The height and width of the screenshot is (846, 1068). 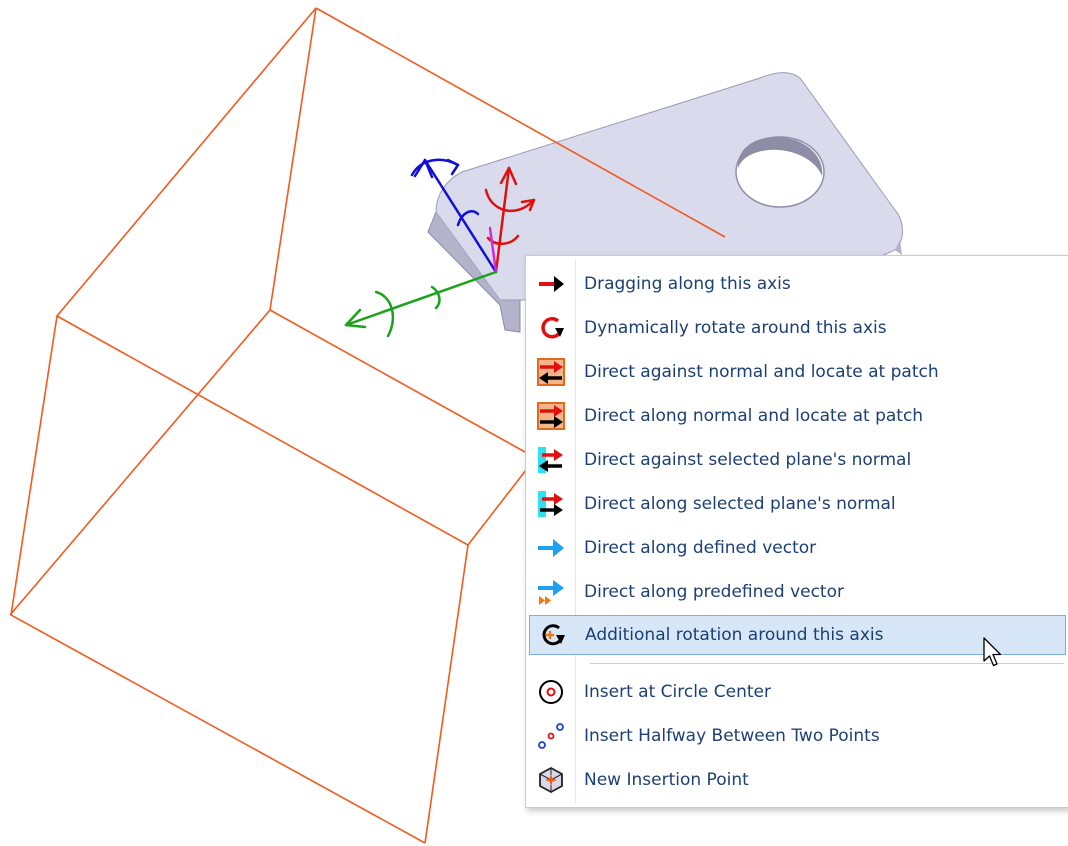 I want to click on menu-item-against-plane-normal: Direct against selected plane's normal, so click(x=797, y=460).